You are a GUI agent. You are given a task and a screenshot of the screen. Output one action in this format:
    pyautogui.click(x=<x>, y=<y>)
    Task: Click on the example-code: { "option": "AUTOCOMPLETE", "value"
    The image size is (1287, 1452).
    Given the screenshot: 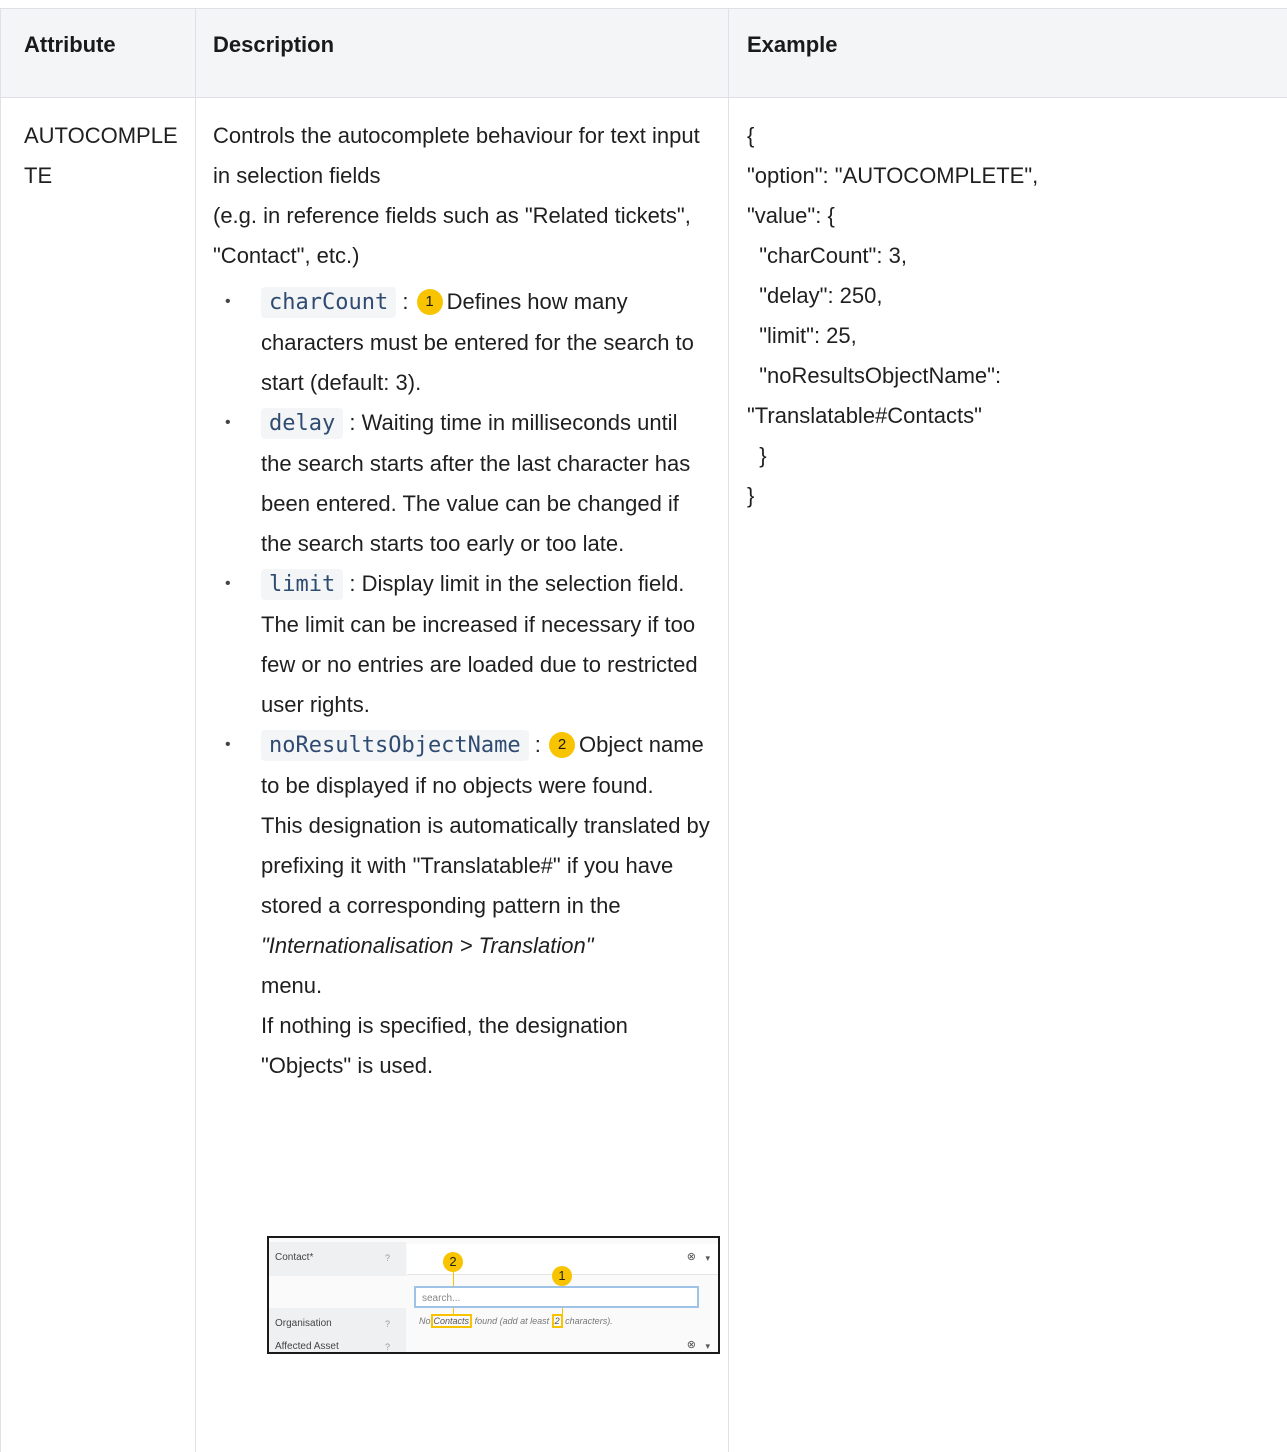 What is the action you would take?
    pyautogui.click(x=893, y=315)
    